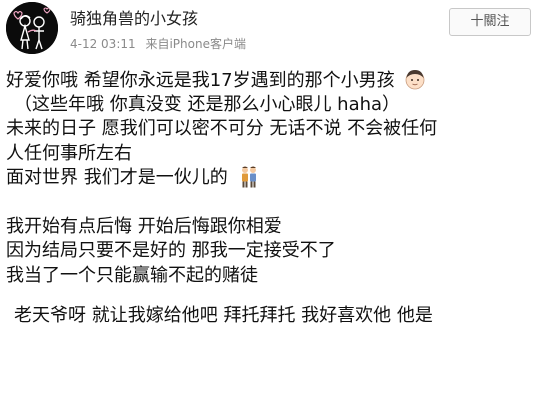 The height and width of the screenshot is (400, 545). Describe the element at coordinates (415, 80) in the screenshot. I see `boy-face-emoji-icon` at that location.